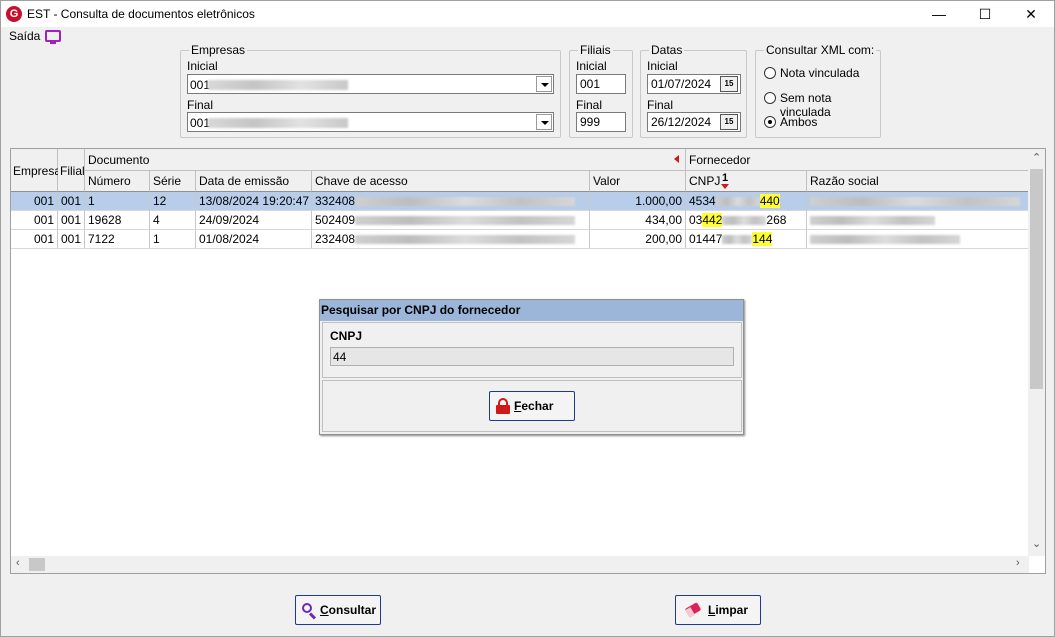  Describe the element at coordinates (820, 50) in the screenshot. I see `xml-legend: Consultar XML com:` at that location.